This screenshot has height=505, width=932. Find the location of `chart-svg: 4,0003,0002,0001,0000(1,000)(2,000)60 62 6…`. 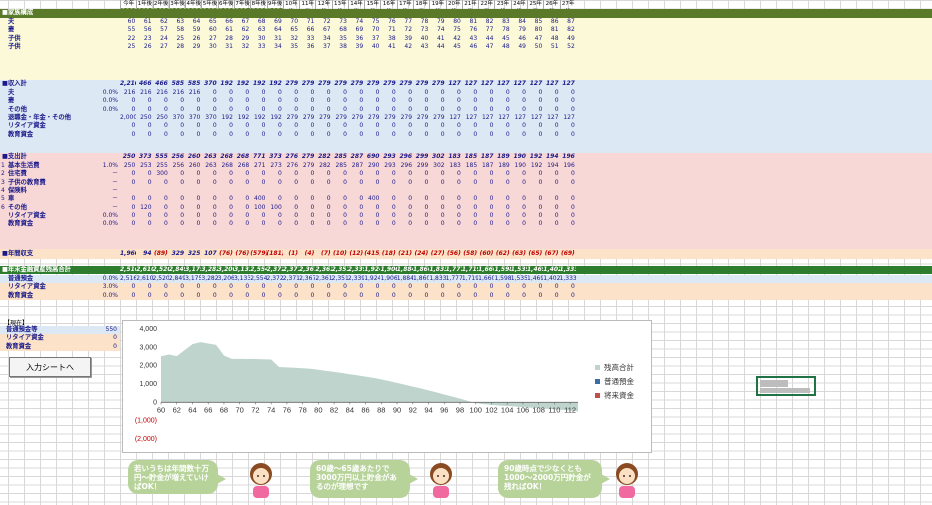

chart-svg: 4,0003,0002,0001,0000(1,000)(2,000)60 62 6… is located at coordinates (385, 384).